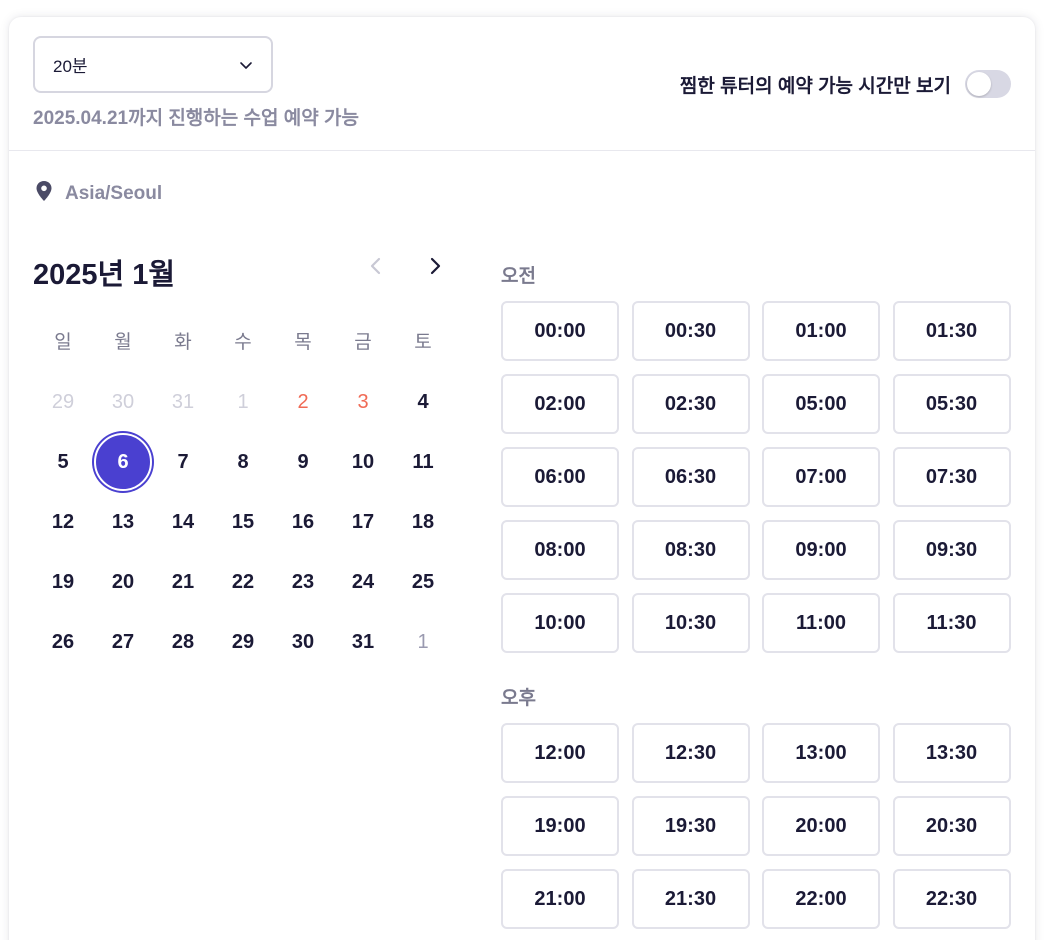 The height and width of the screenshot is (940, 1045). What do you see at coordinates (821, 331) in the screenshot?
I see `time-slot-button: 01:00` at bounding box center [821, 331].